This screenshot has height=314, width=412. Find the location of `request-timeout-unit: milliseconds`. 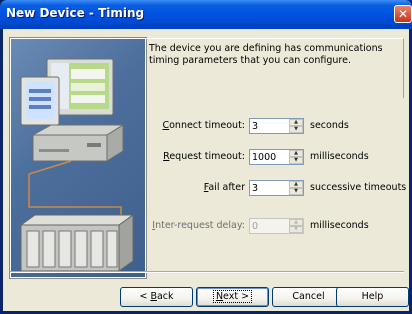

request-timeout-unit: milliseconds is located at coordinates (339, 156).